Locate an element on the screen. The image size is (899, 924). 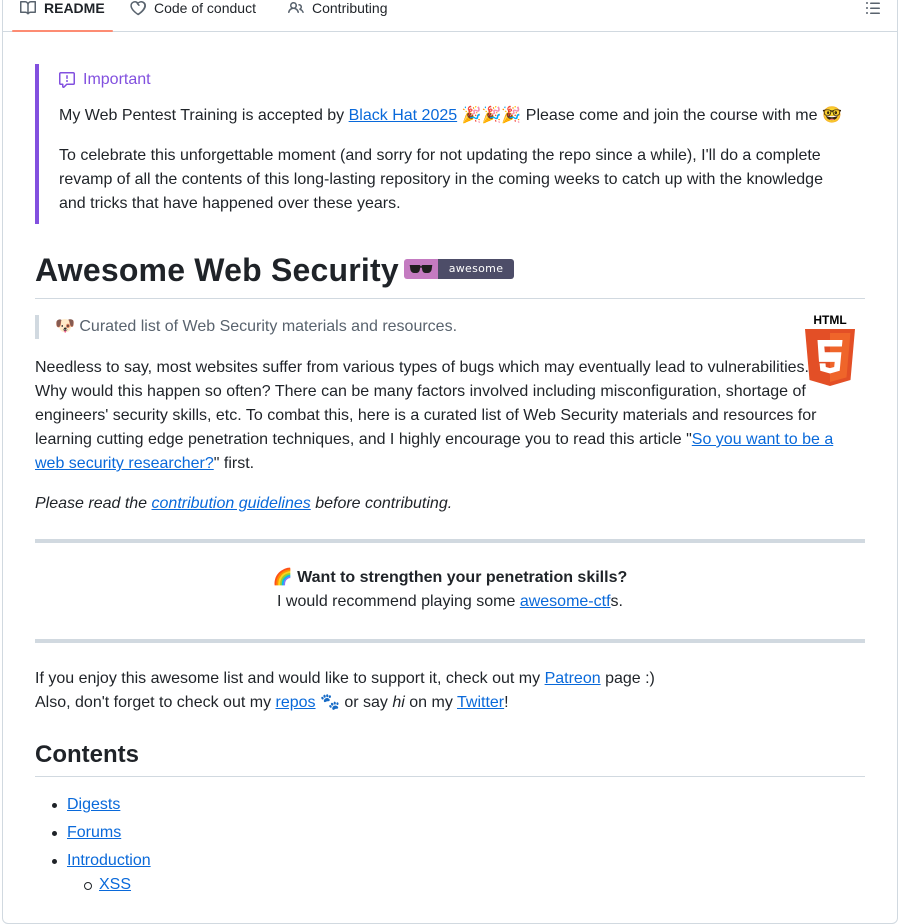
list-item: XSS is located at coordinates (450, 885).